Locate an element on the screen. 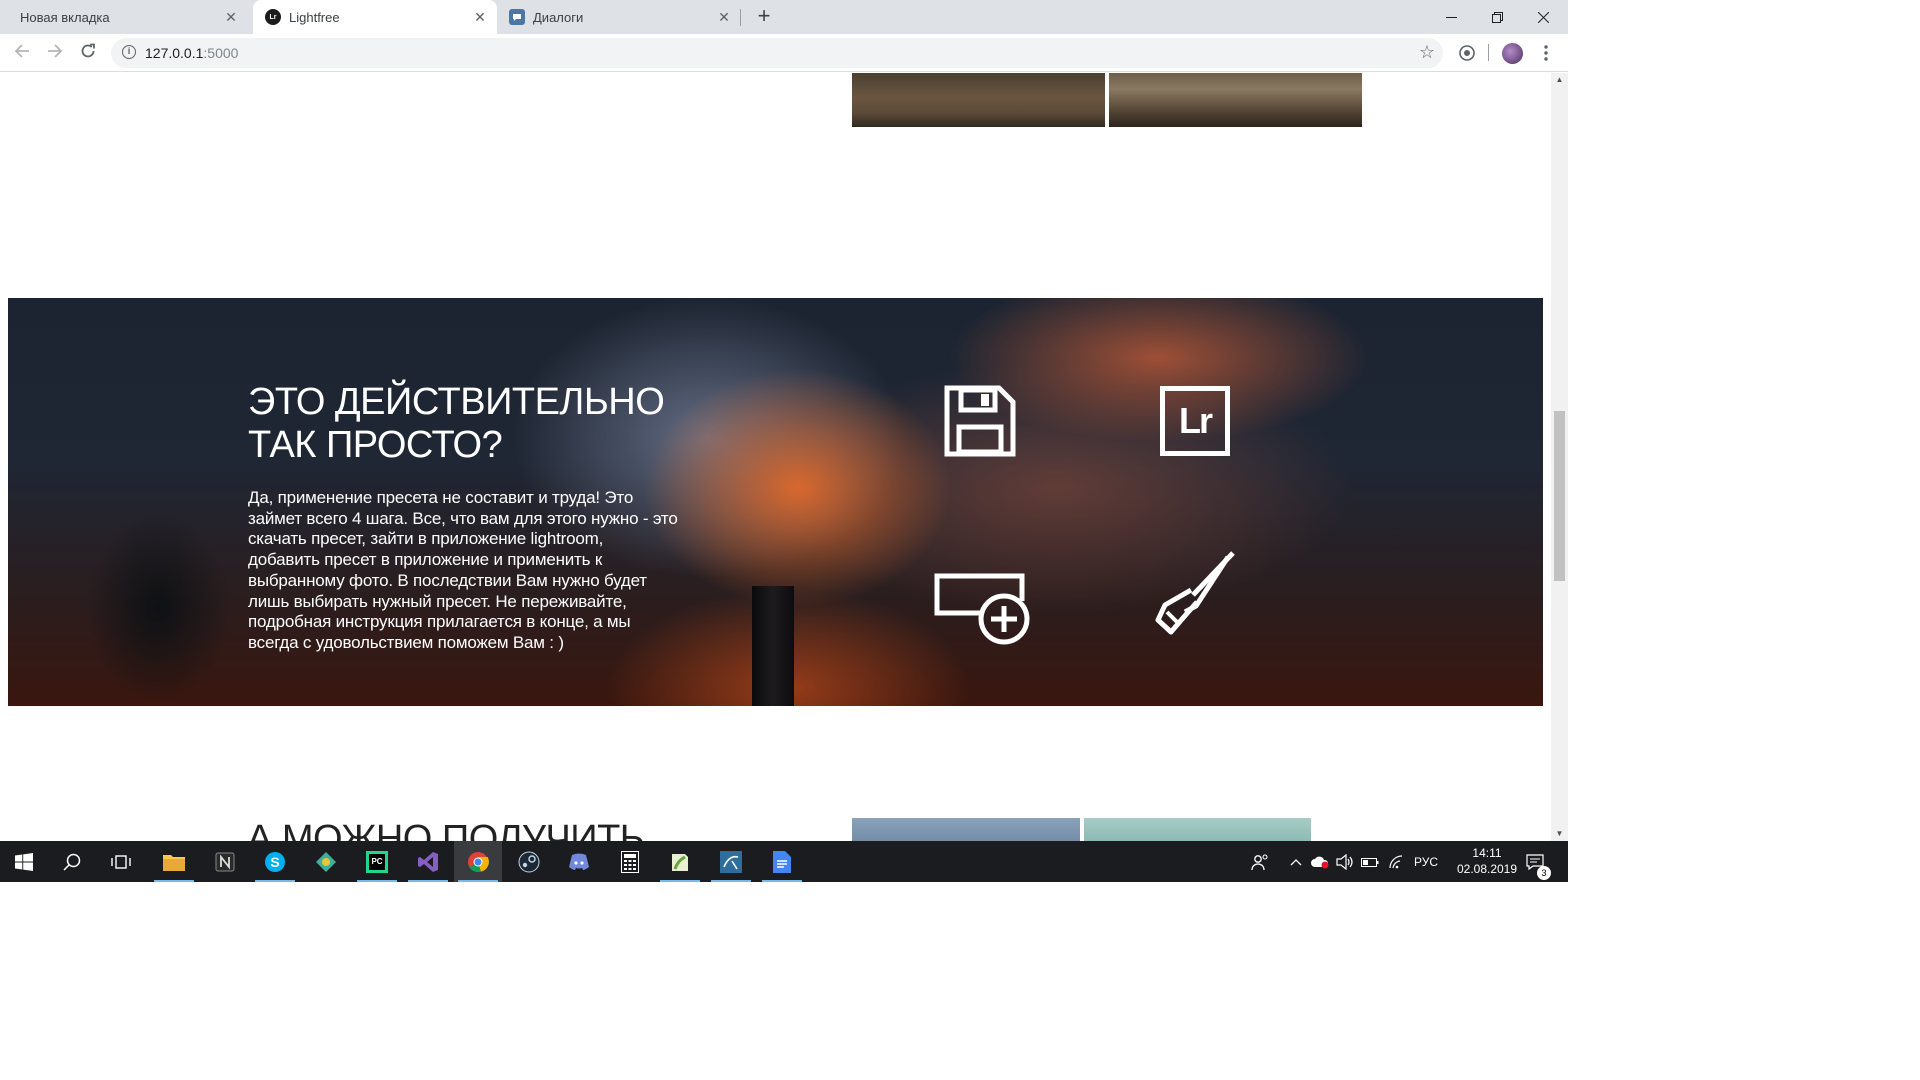 This screenshot has width=1920, height=1080. pycharm-icon: PC is located at coordinates (377, 861).